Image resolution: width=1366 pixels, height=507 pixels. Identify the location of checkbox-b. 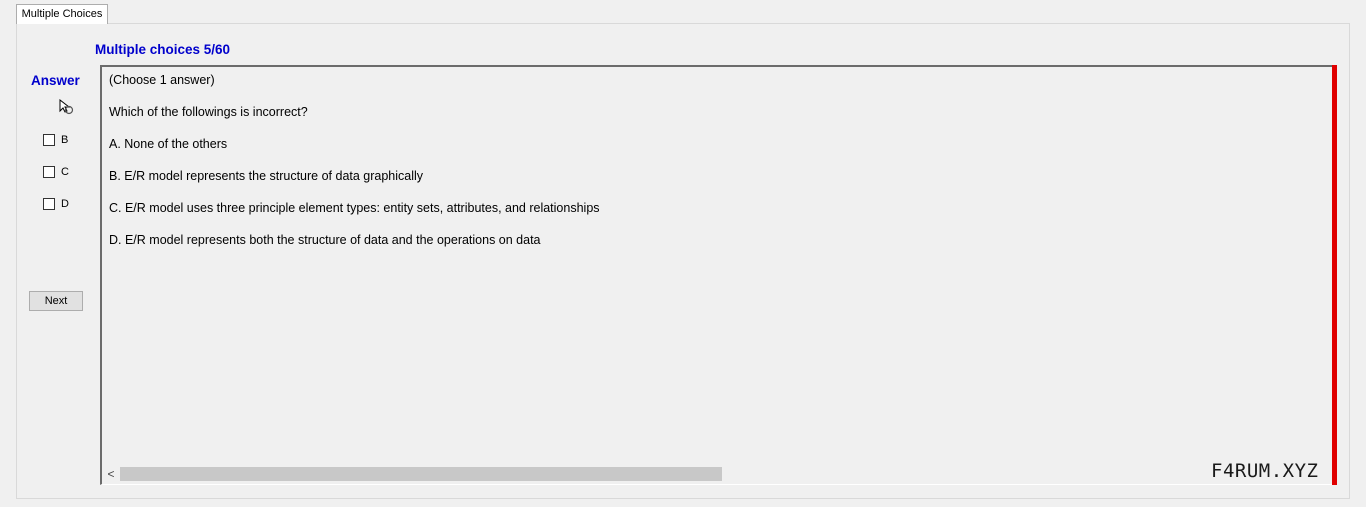
(49, 140).